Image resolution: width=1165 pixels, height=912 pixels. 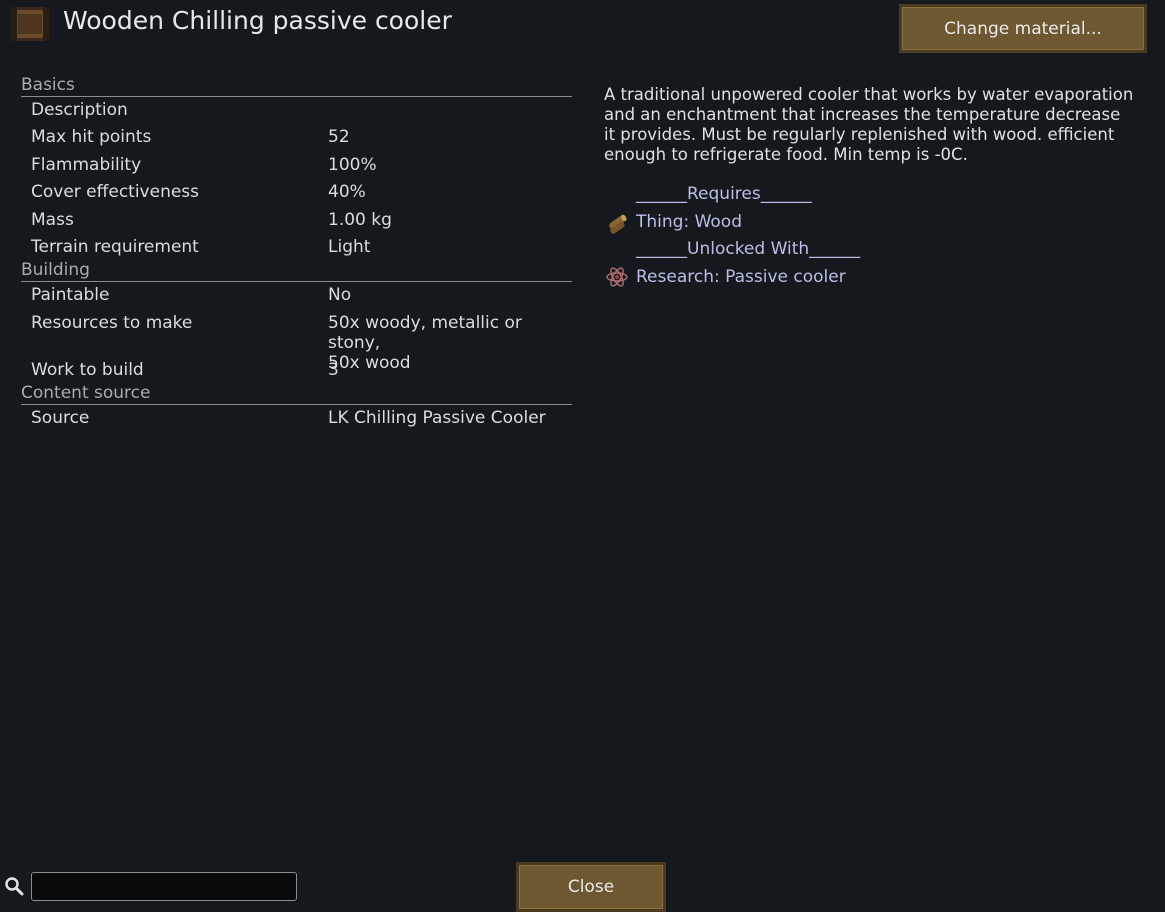 I want to click on wooden-cooler-icon, so click(x=30, y=24).